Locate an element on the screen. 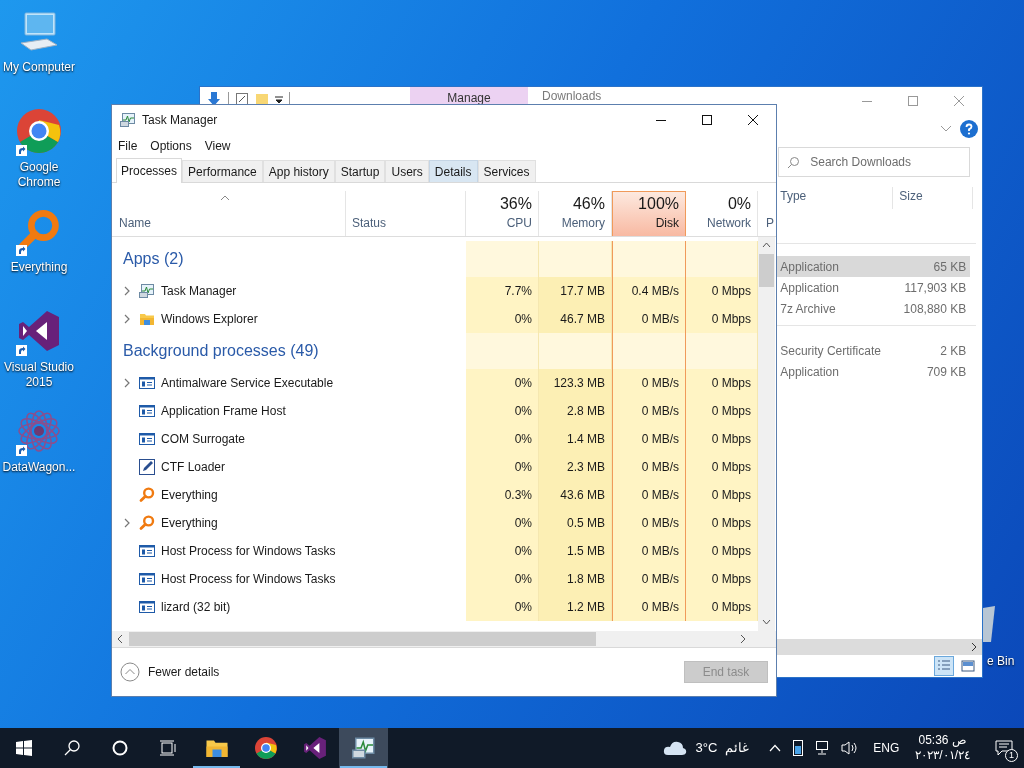 The height and width of the screenshot is (768, 1024). table-cell: 0.4 MB/s is located at coordinates (649, 291).